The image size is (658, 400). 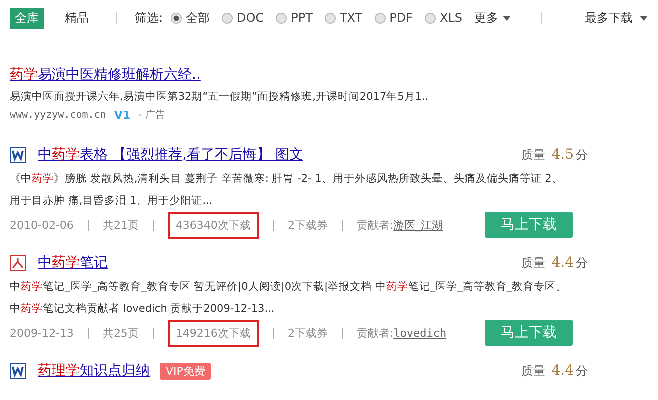 What do you see at coordinates (42, 333) in the screenshot?
I see `upload-date: 2009-12-13` at bounding box center [42, 333].